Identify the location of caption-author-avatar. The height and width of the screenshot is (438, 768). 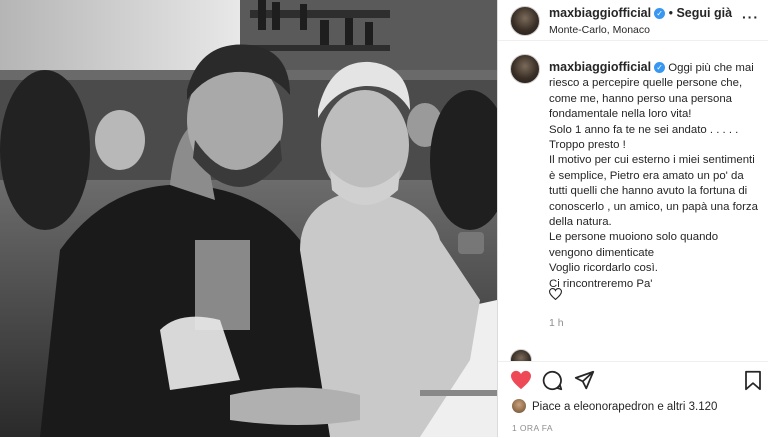
(525, 69).